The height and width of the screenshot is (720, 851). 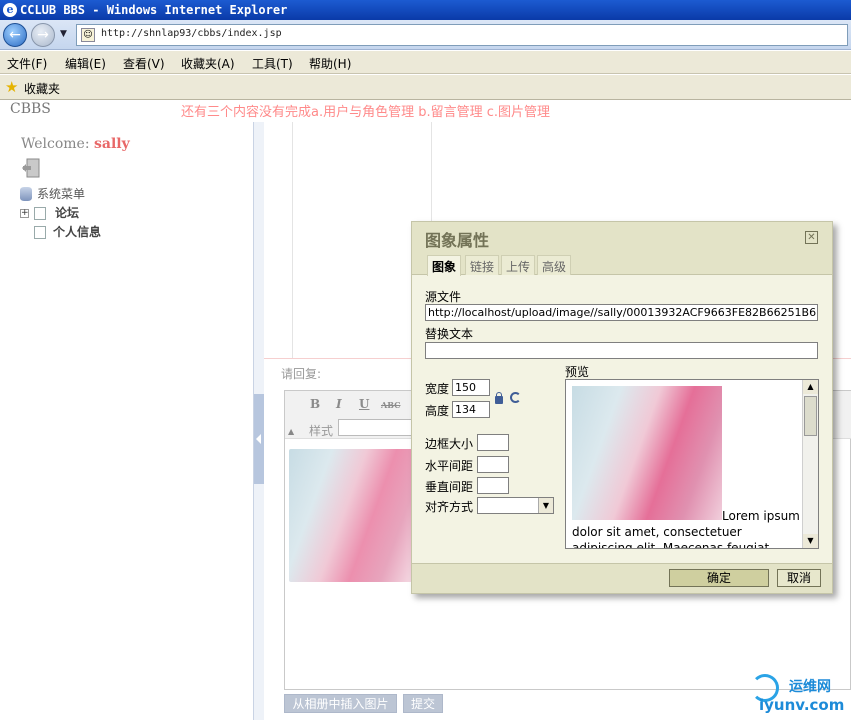 What do you see at coordinates (449, 466) in the screenshot?
I see `hspace-label: 水平间距` at bounding box center [449, 466].